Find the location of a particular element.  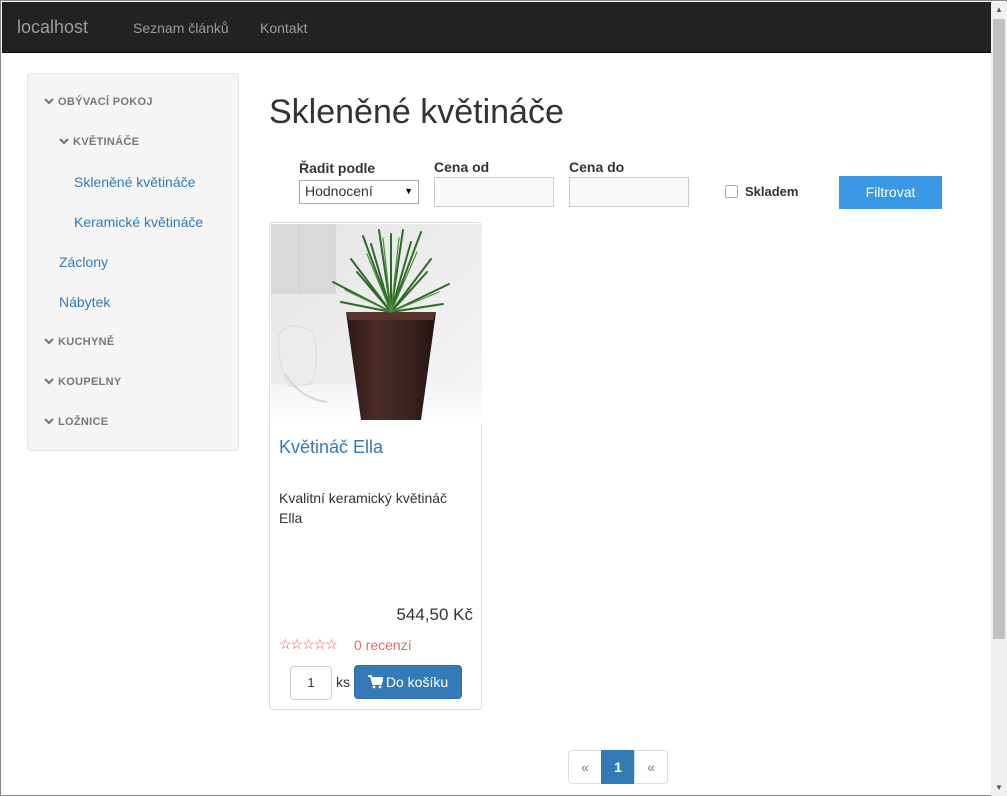

pagination-prev: « is located at coordinates (585, 767).